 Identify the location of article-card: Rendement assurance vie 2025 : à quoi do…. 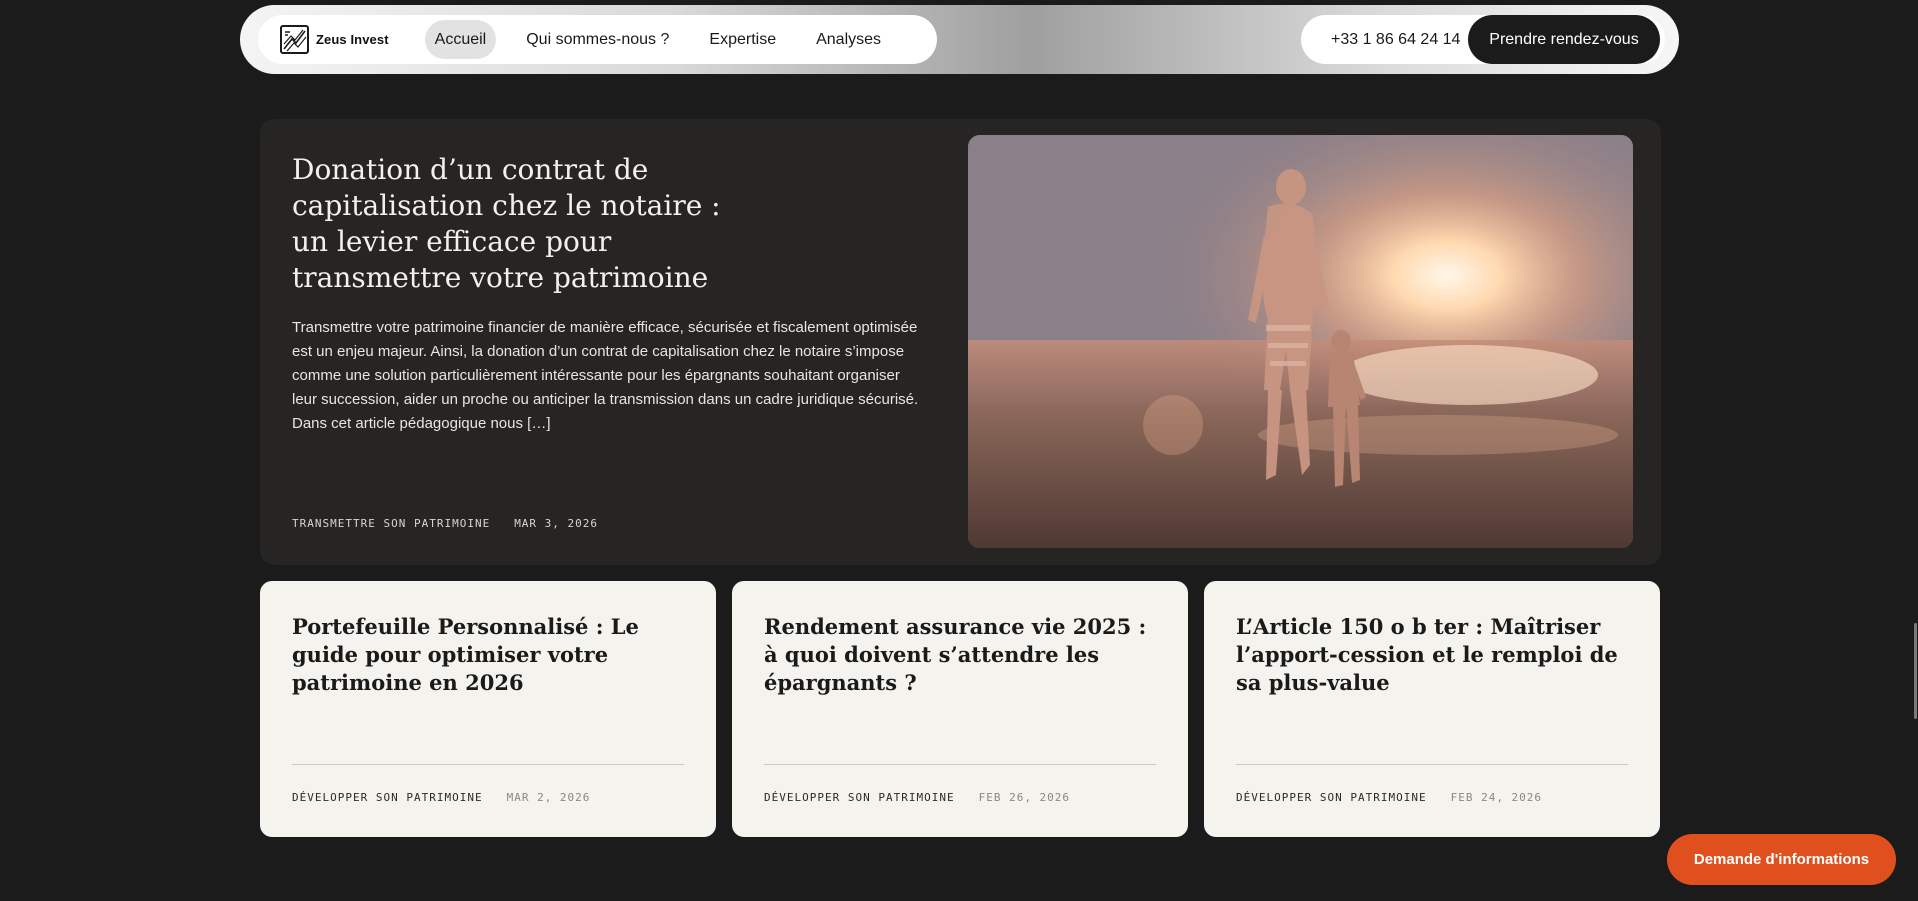
(960, 709).